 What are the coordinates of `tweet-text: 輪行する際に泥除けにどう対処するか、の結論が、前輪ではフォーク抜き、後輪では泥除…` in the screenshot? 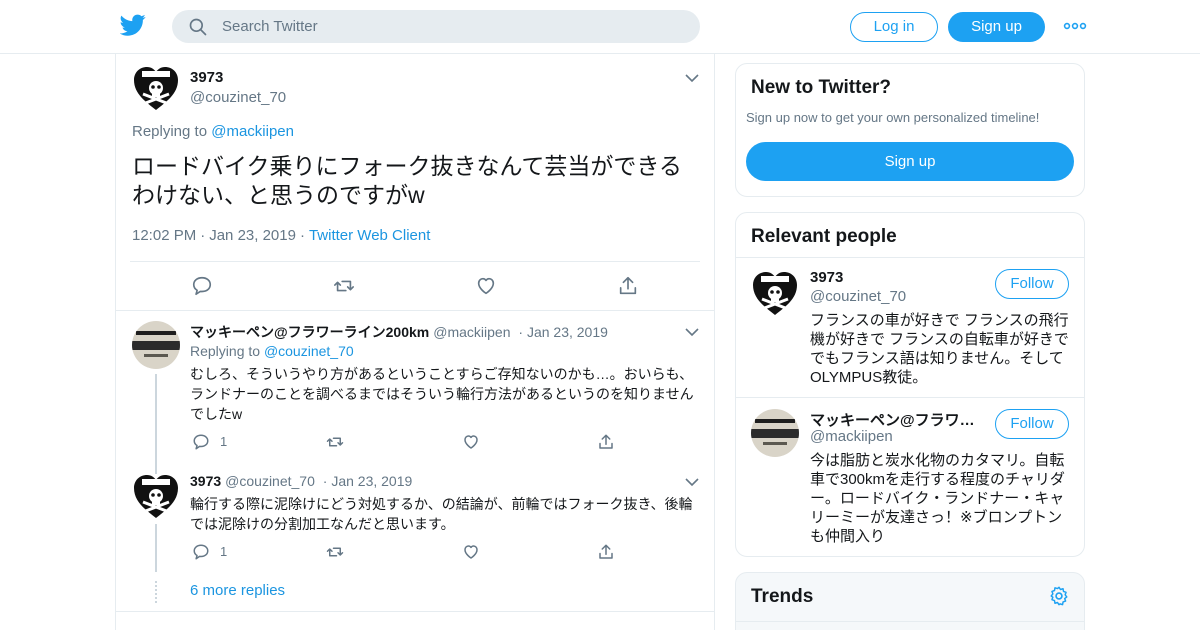 It's located at (441, 514).